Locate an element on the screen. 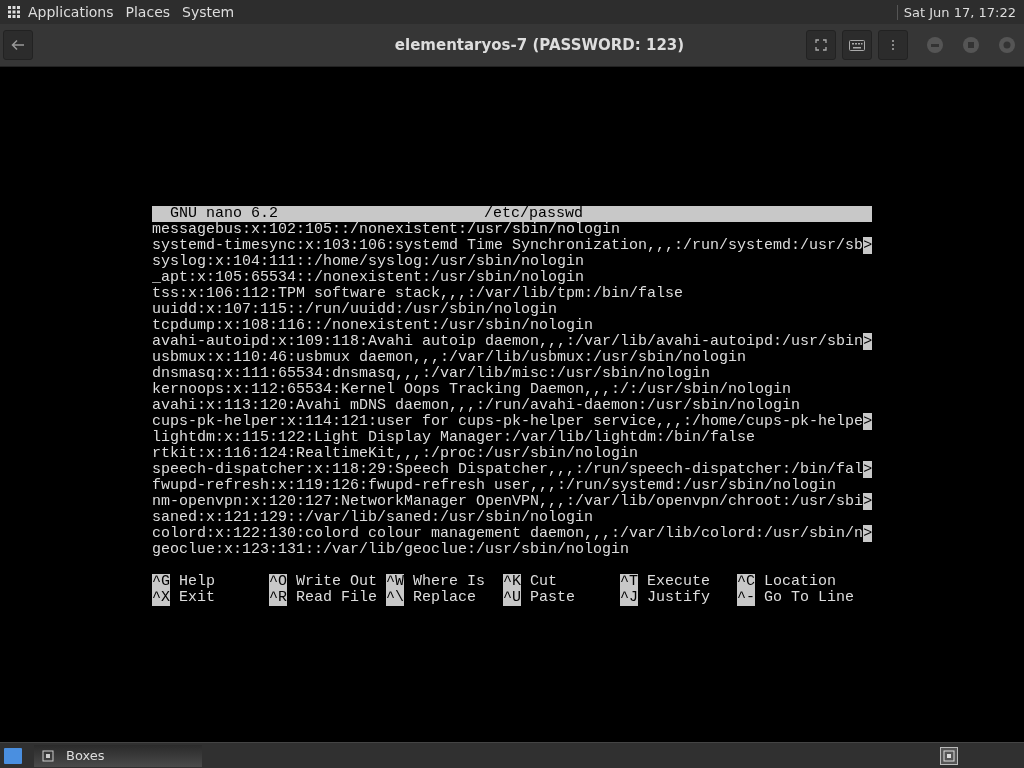 The image size is (1024, 768). shortcut-key: ^- is located at coordinates (746, 598).